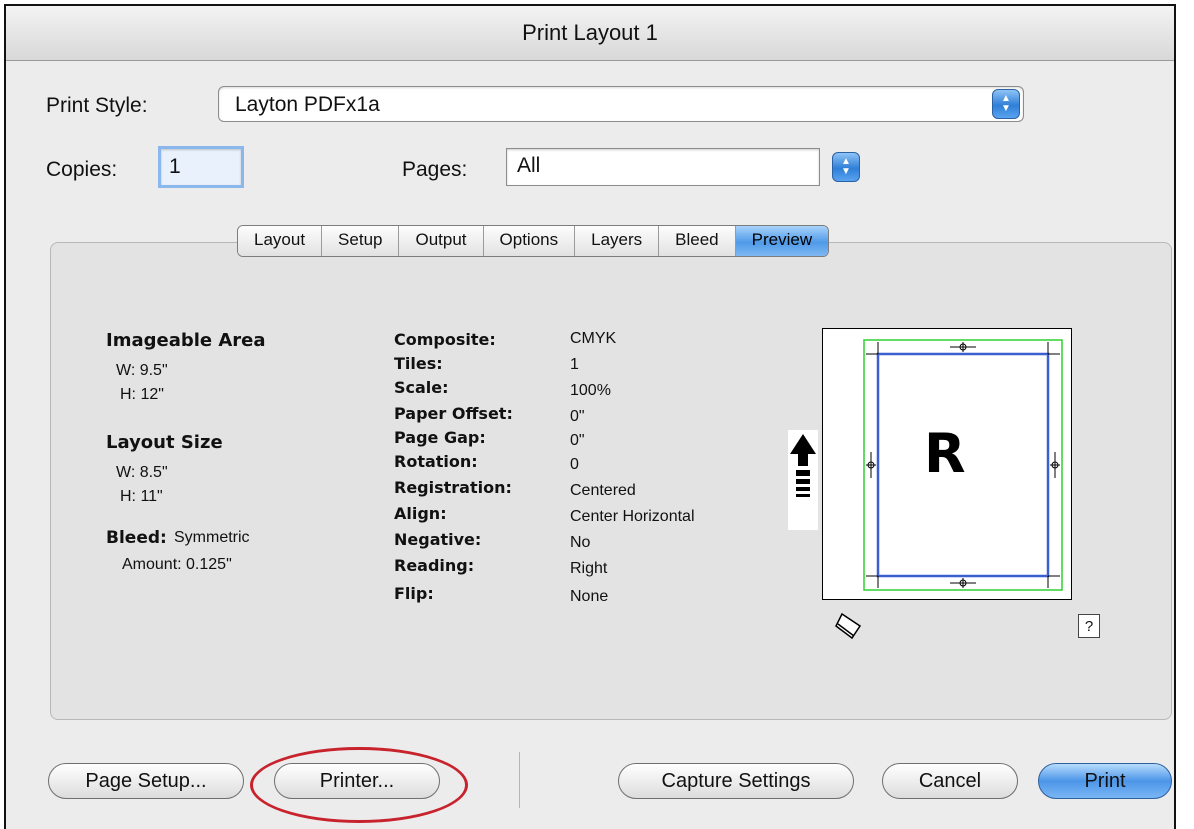 This screenshot has height=829, width=1194. I want to click on layout-height: H: 11", so click(141, 496).